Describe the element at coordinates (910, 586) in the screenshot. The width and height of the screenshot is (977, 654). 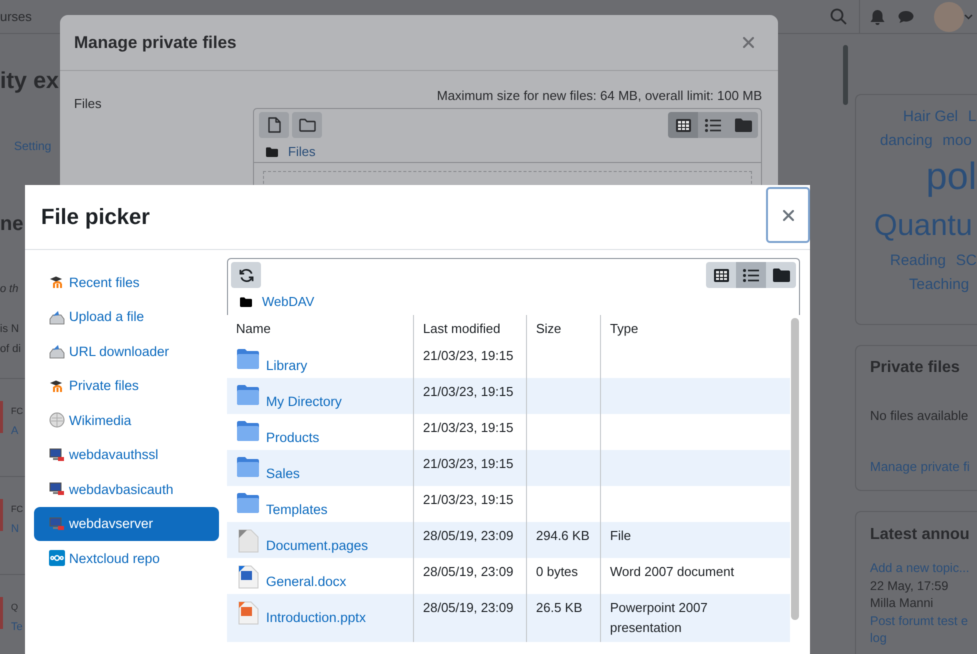
I see `announcement-text: 22 May, 17:59` at that location.